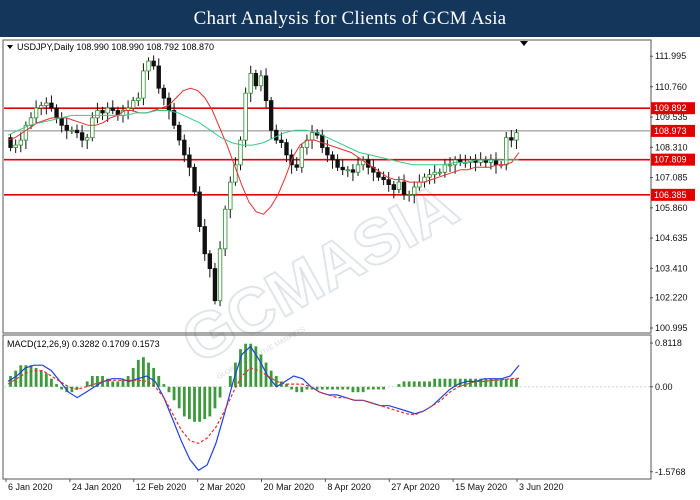 Image resolution: width=700 pixels, height=500 pixels. I want to click on price-tick-label: 110.760, so click(671, 87).